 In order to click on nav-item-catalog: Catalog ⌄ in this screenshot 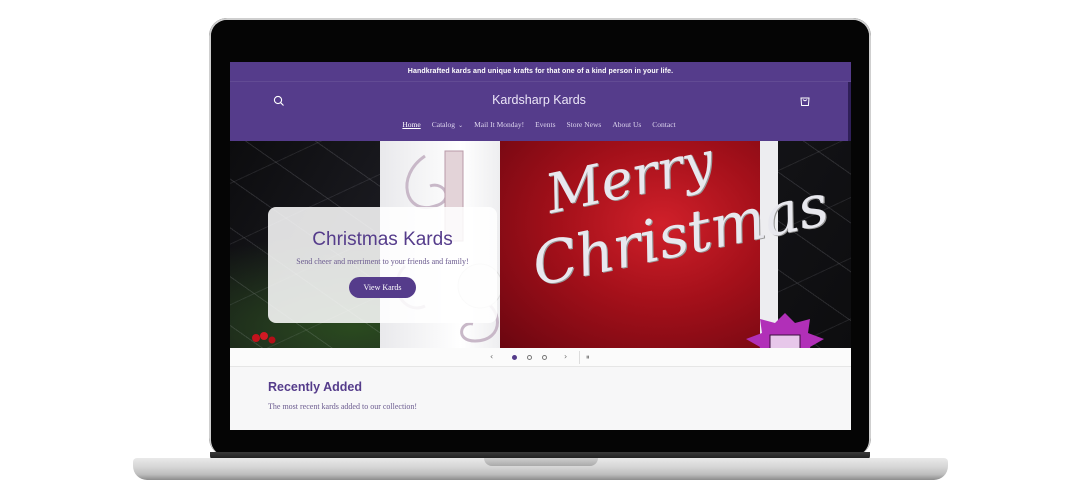, I will do `click(447, 124)`.